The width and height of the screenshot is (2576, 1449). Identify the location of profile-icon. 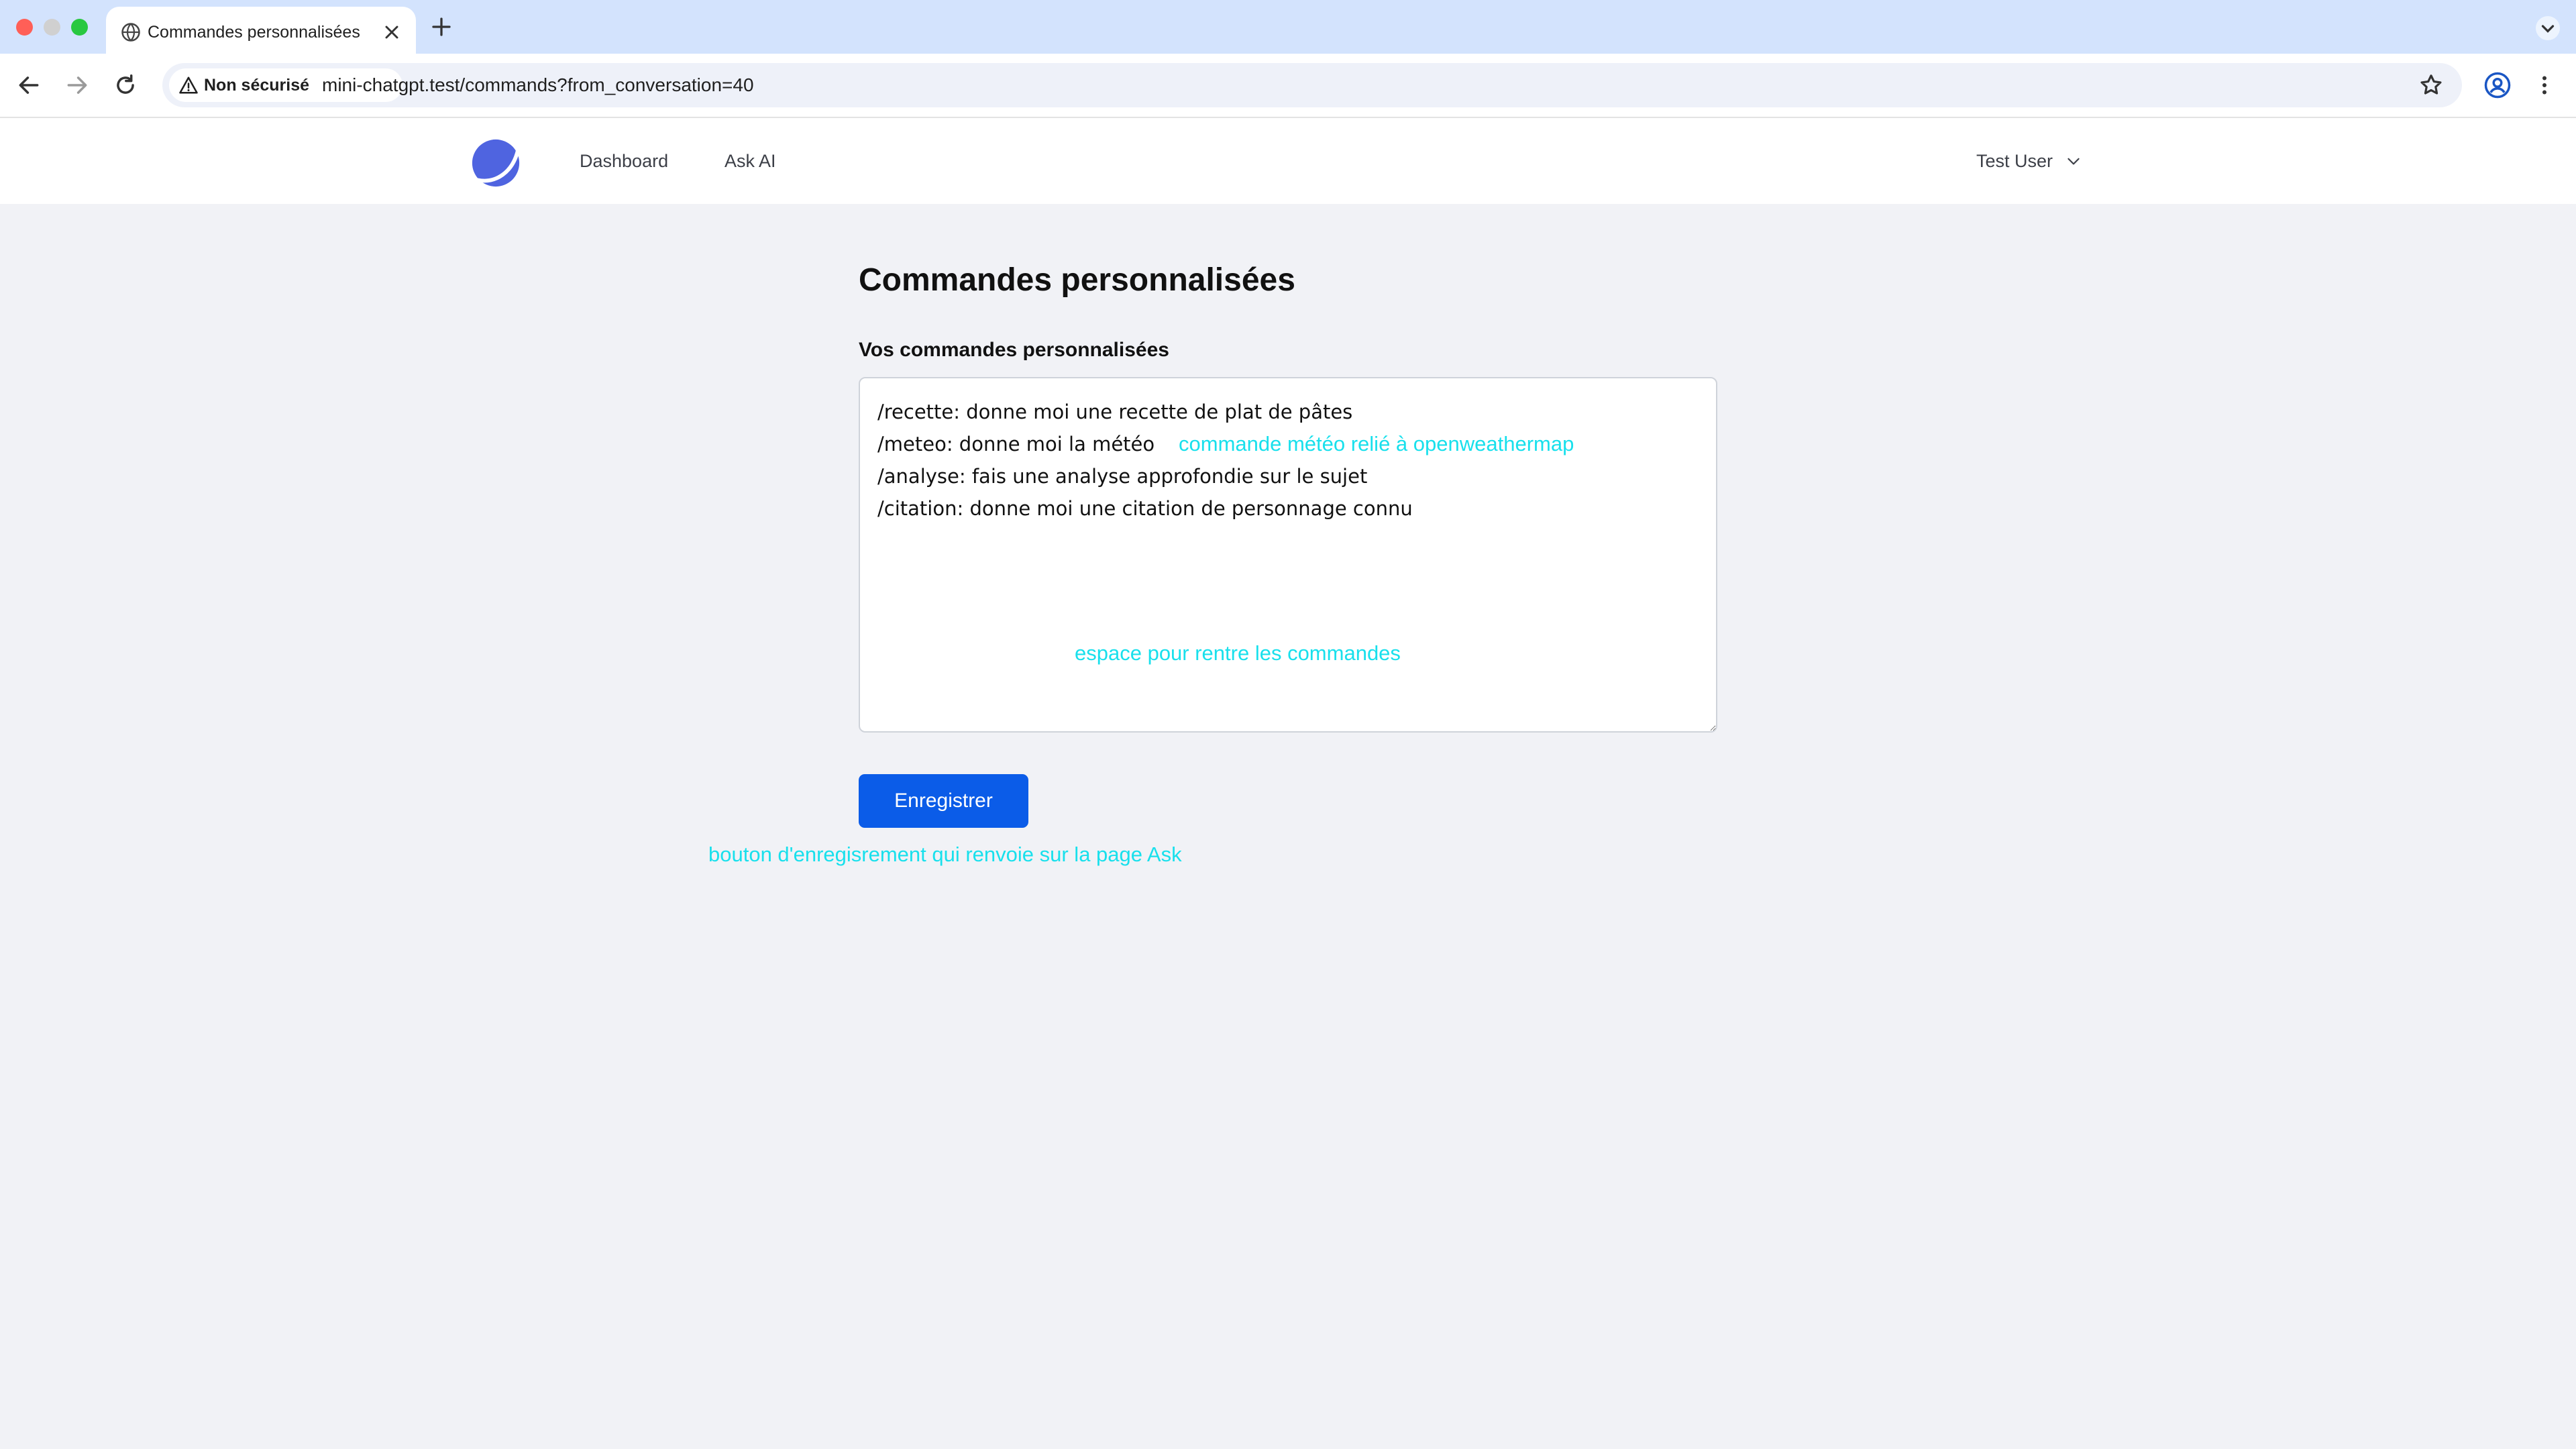
(2497, 85).